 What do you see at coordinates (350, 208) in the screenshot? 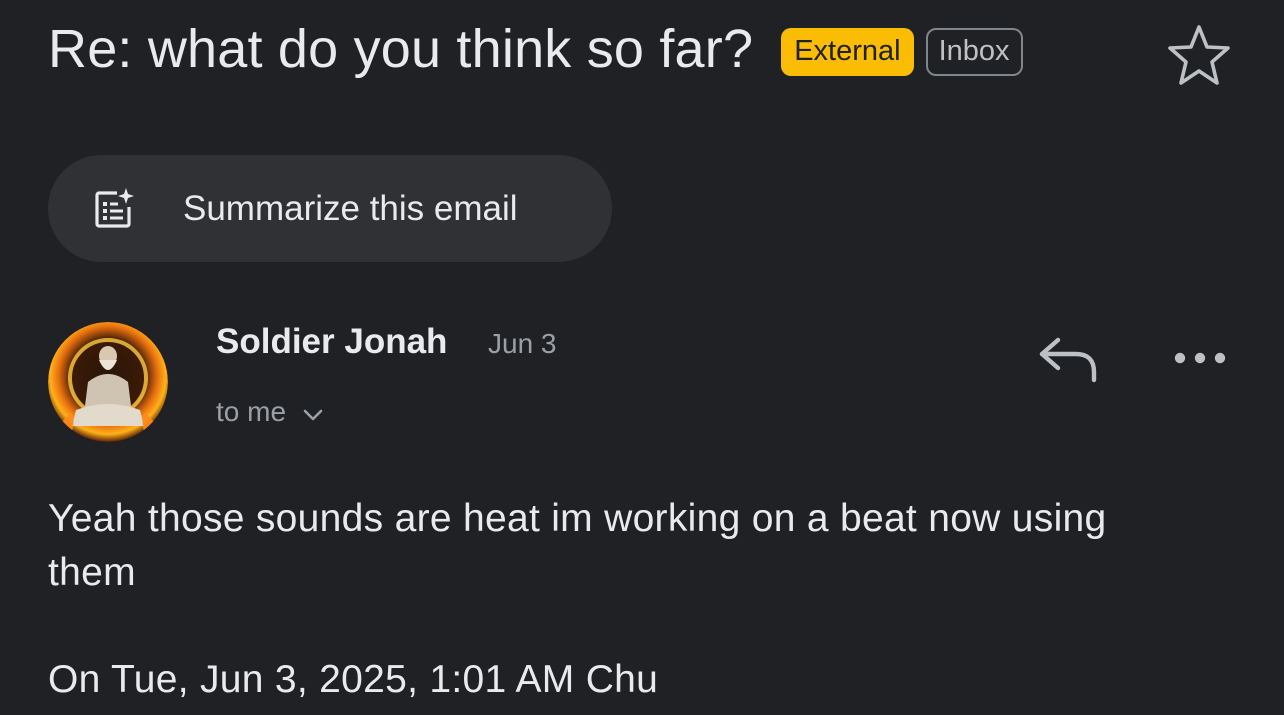
I see `summarize-label: Summarize this email` at bounding box center [350, 208].